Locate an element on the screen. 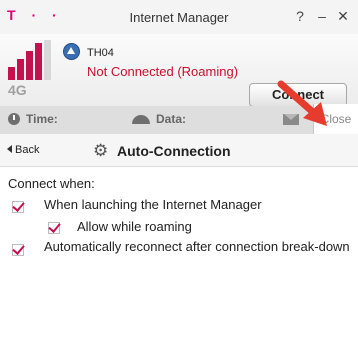  back-button: Back is located at coordinates (23, 150).